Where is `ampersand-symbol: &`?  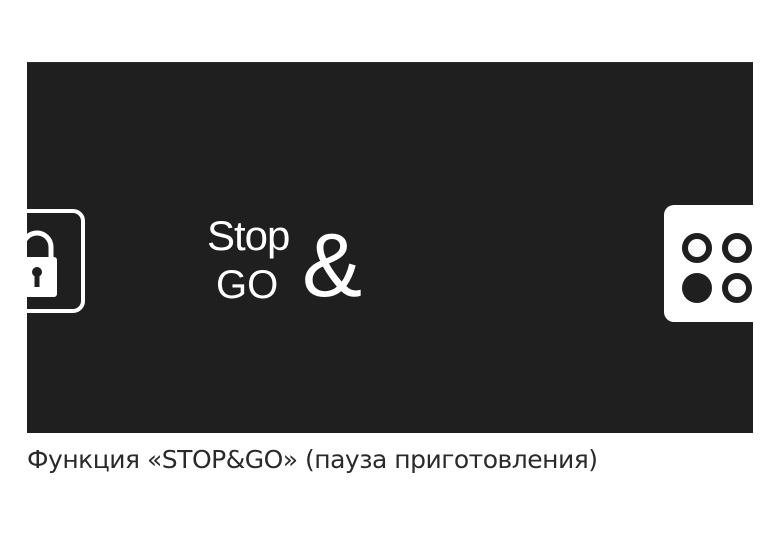
ampersand-symbol: & is located at coordinates (332, 266).